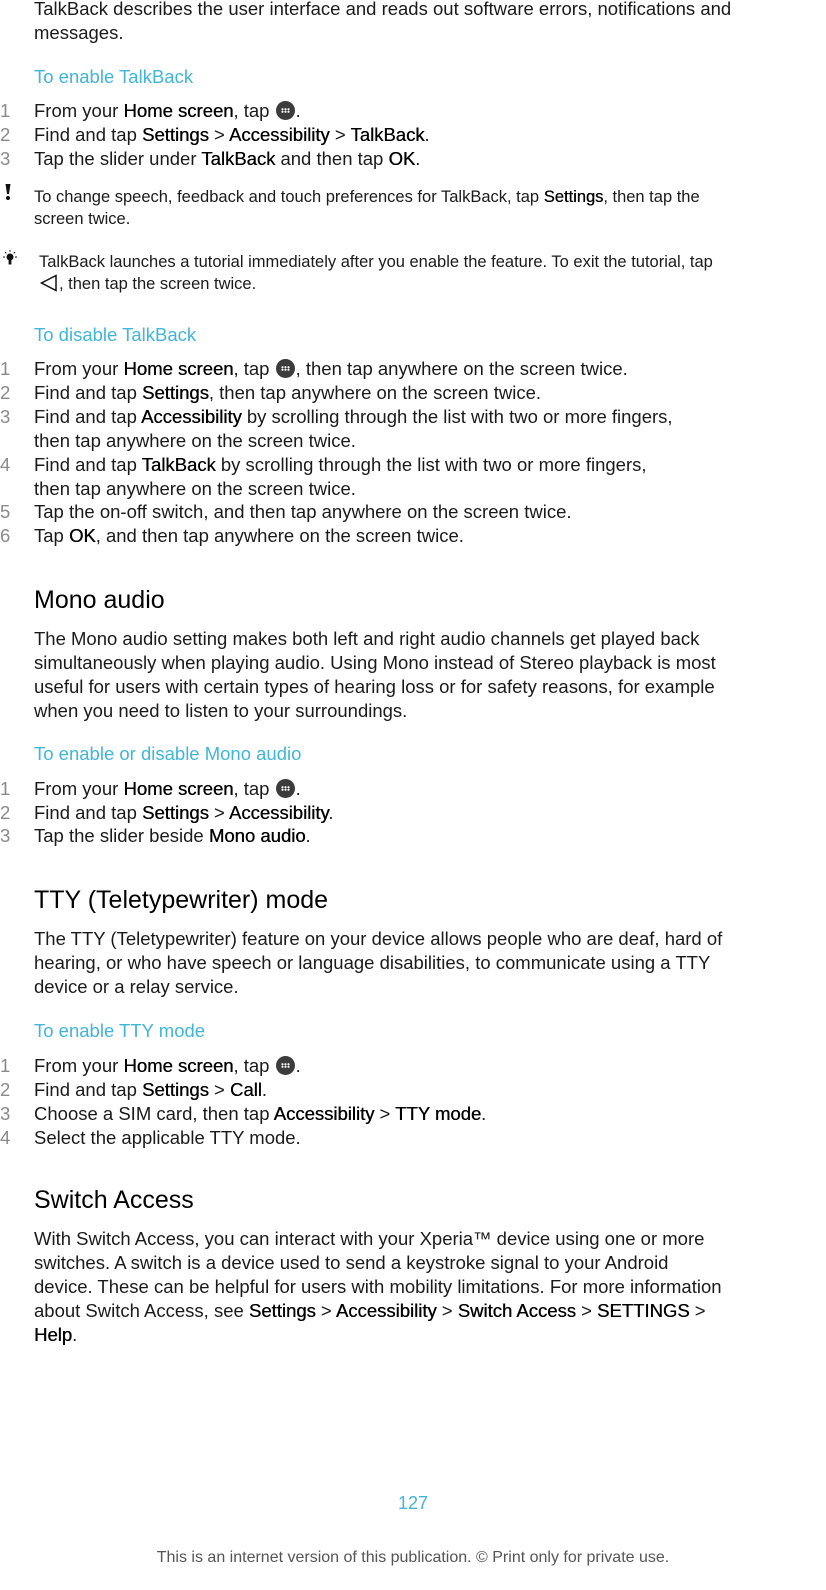 The image size is (826, 1590). I want to click on mono-audio-step-3: Tap the slider beside Mono audio., so click(172, 836).